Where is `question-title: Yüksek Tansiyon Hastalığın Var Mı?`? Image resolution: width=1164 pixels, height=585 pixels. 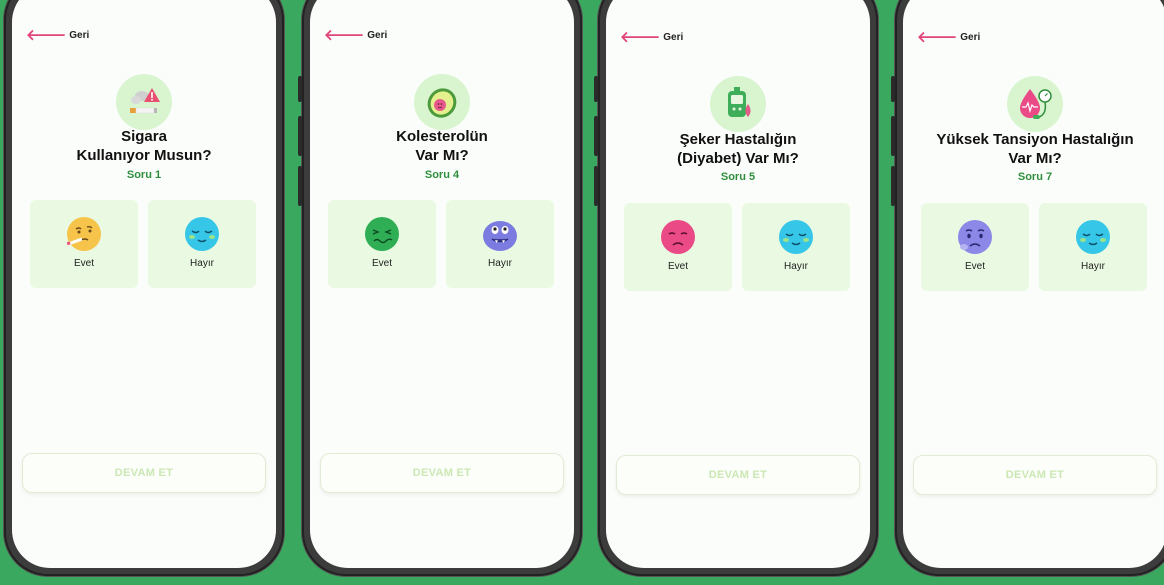
question-title: Yüksek Tansiyon Hastalığın Var Mı? is located at coordinates (1035, 149).